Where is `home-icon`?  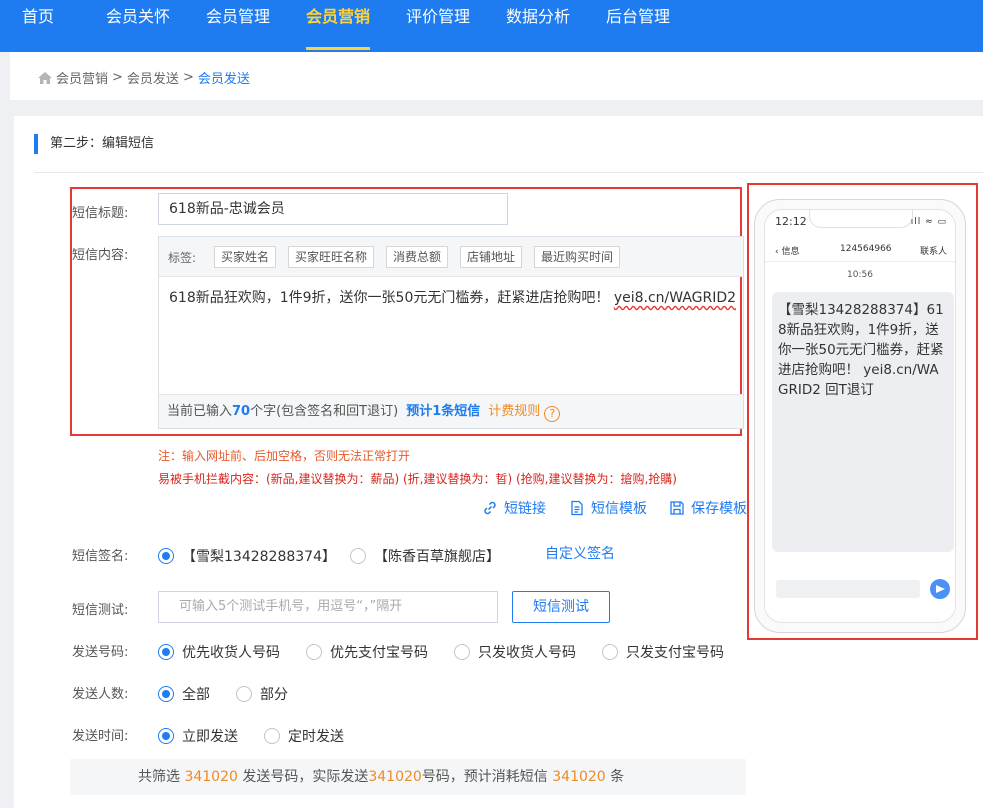
home-icon is located at coordinates (45, 77).